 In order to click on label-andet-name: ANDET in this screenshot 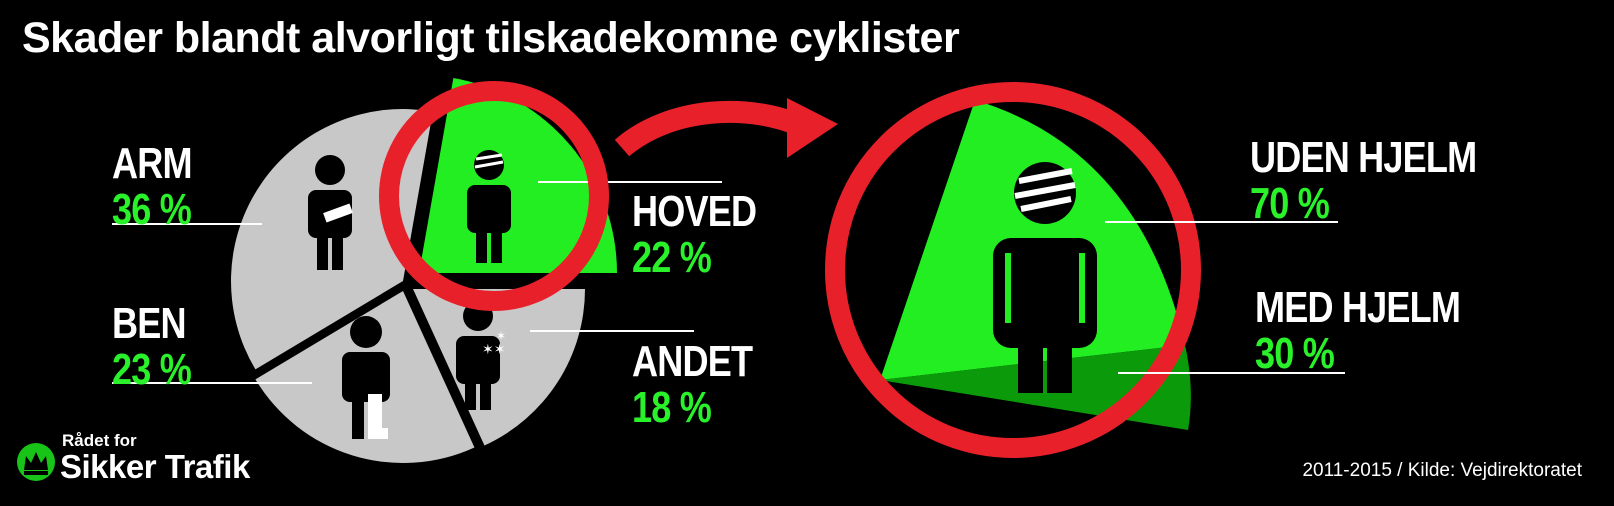, I will do `click(692, 361)`.